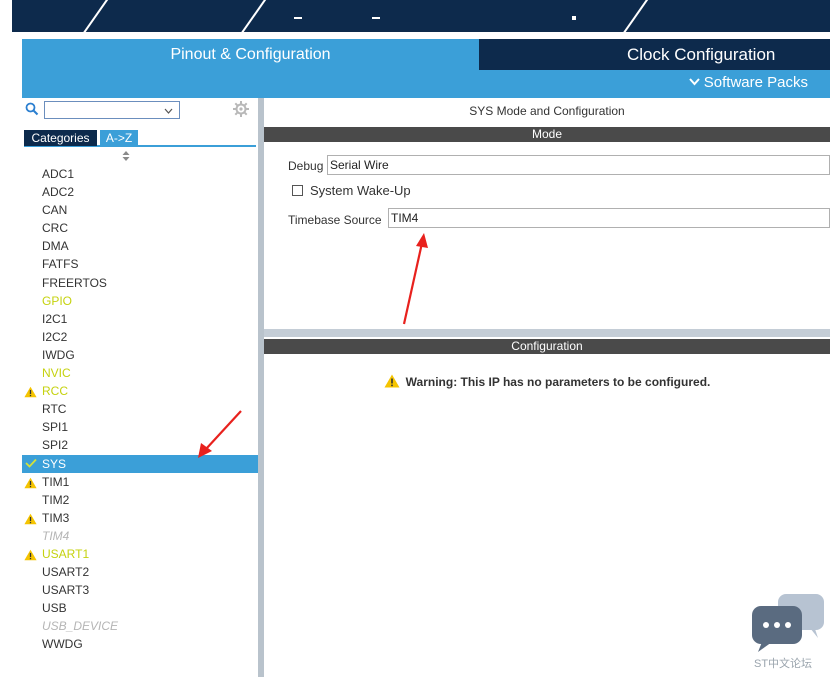 This screenshot has width=830, height=677. I want to click on ip-item-label: SYS, so click(54, 463).